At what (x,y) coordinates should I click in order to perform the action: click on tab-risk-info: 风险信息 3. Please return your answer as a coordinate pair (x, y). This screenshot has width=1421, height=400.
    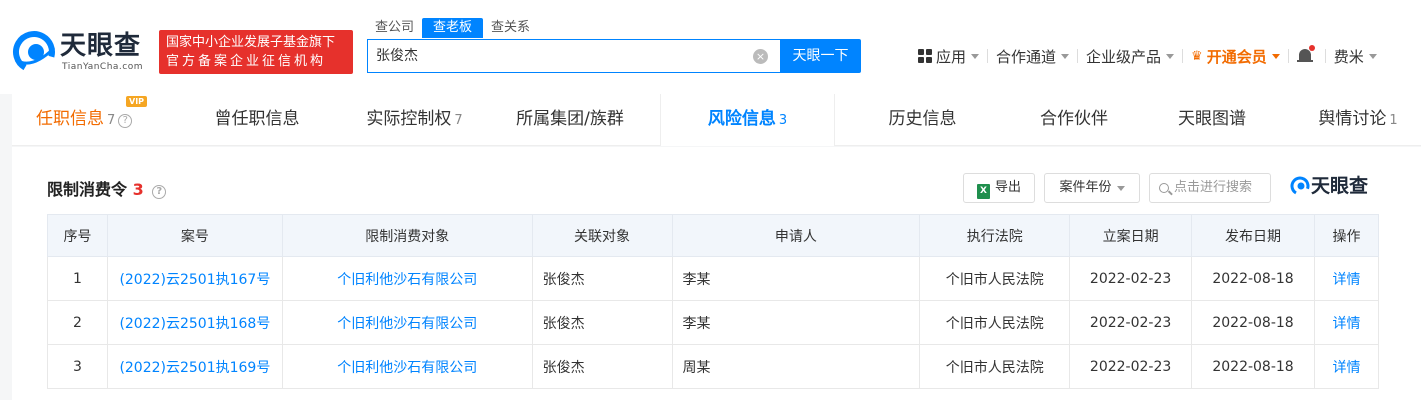
    Looking at the image, I should click on (747, 120).